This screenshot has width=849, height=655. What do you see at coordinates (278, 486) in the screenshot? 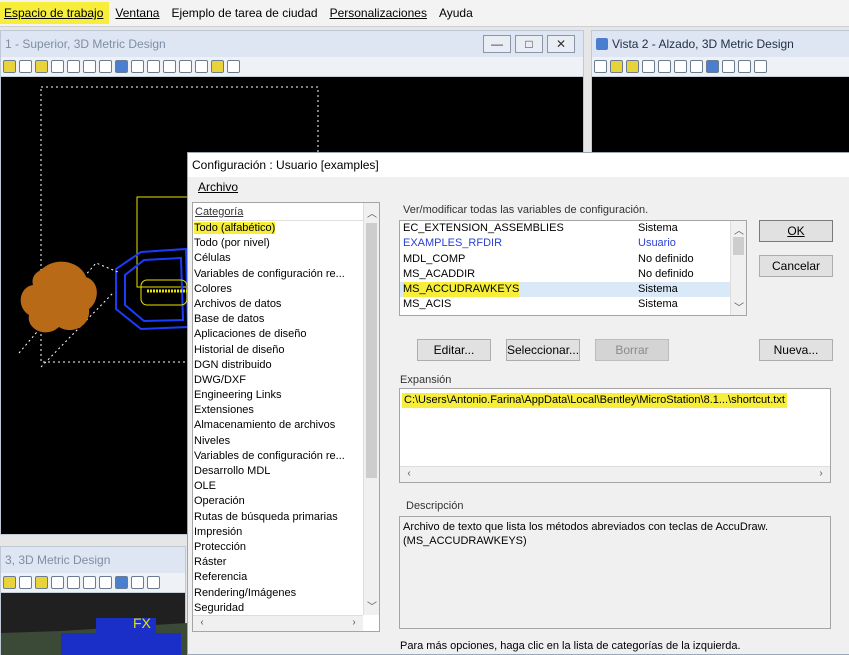
I see `category-item: OLE` at bounding box center [278, 486].